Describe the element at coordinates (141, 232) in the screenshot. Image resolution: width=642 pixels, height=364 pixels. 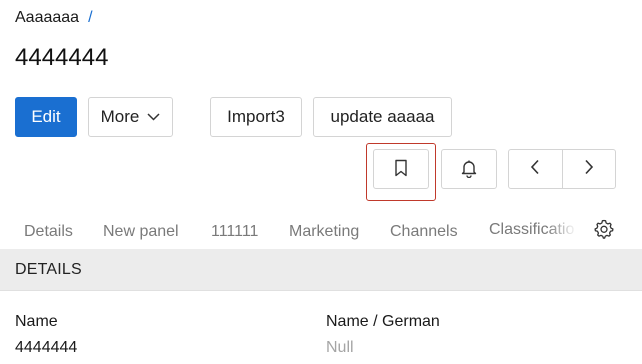
I see `tab-new-panel: New panel` at that location.